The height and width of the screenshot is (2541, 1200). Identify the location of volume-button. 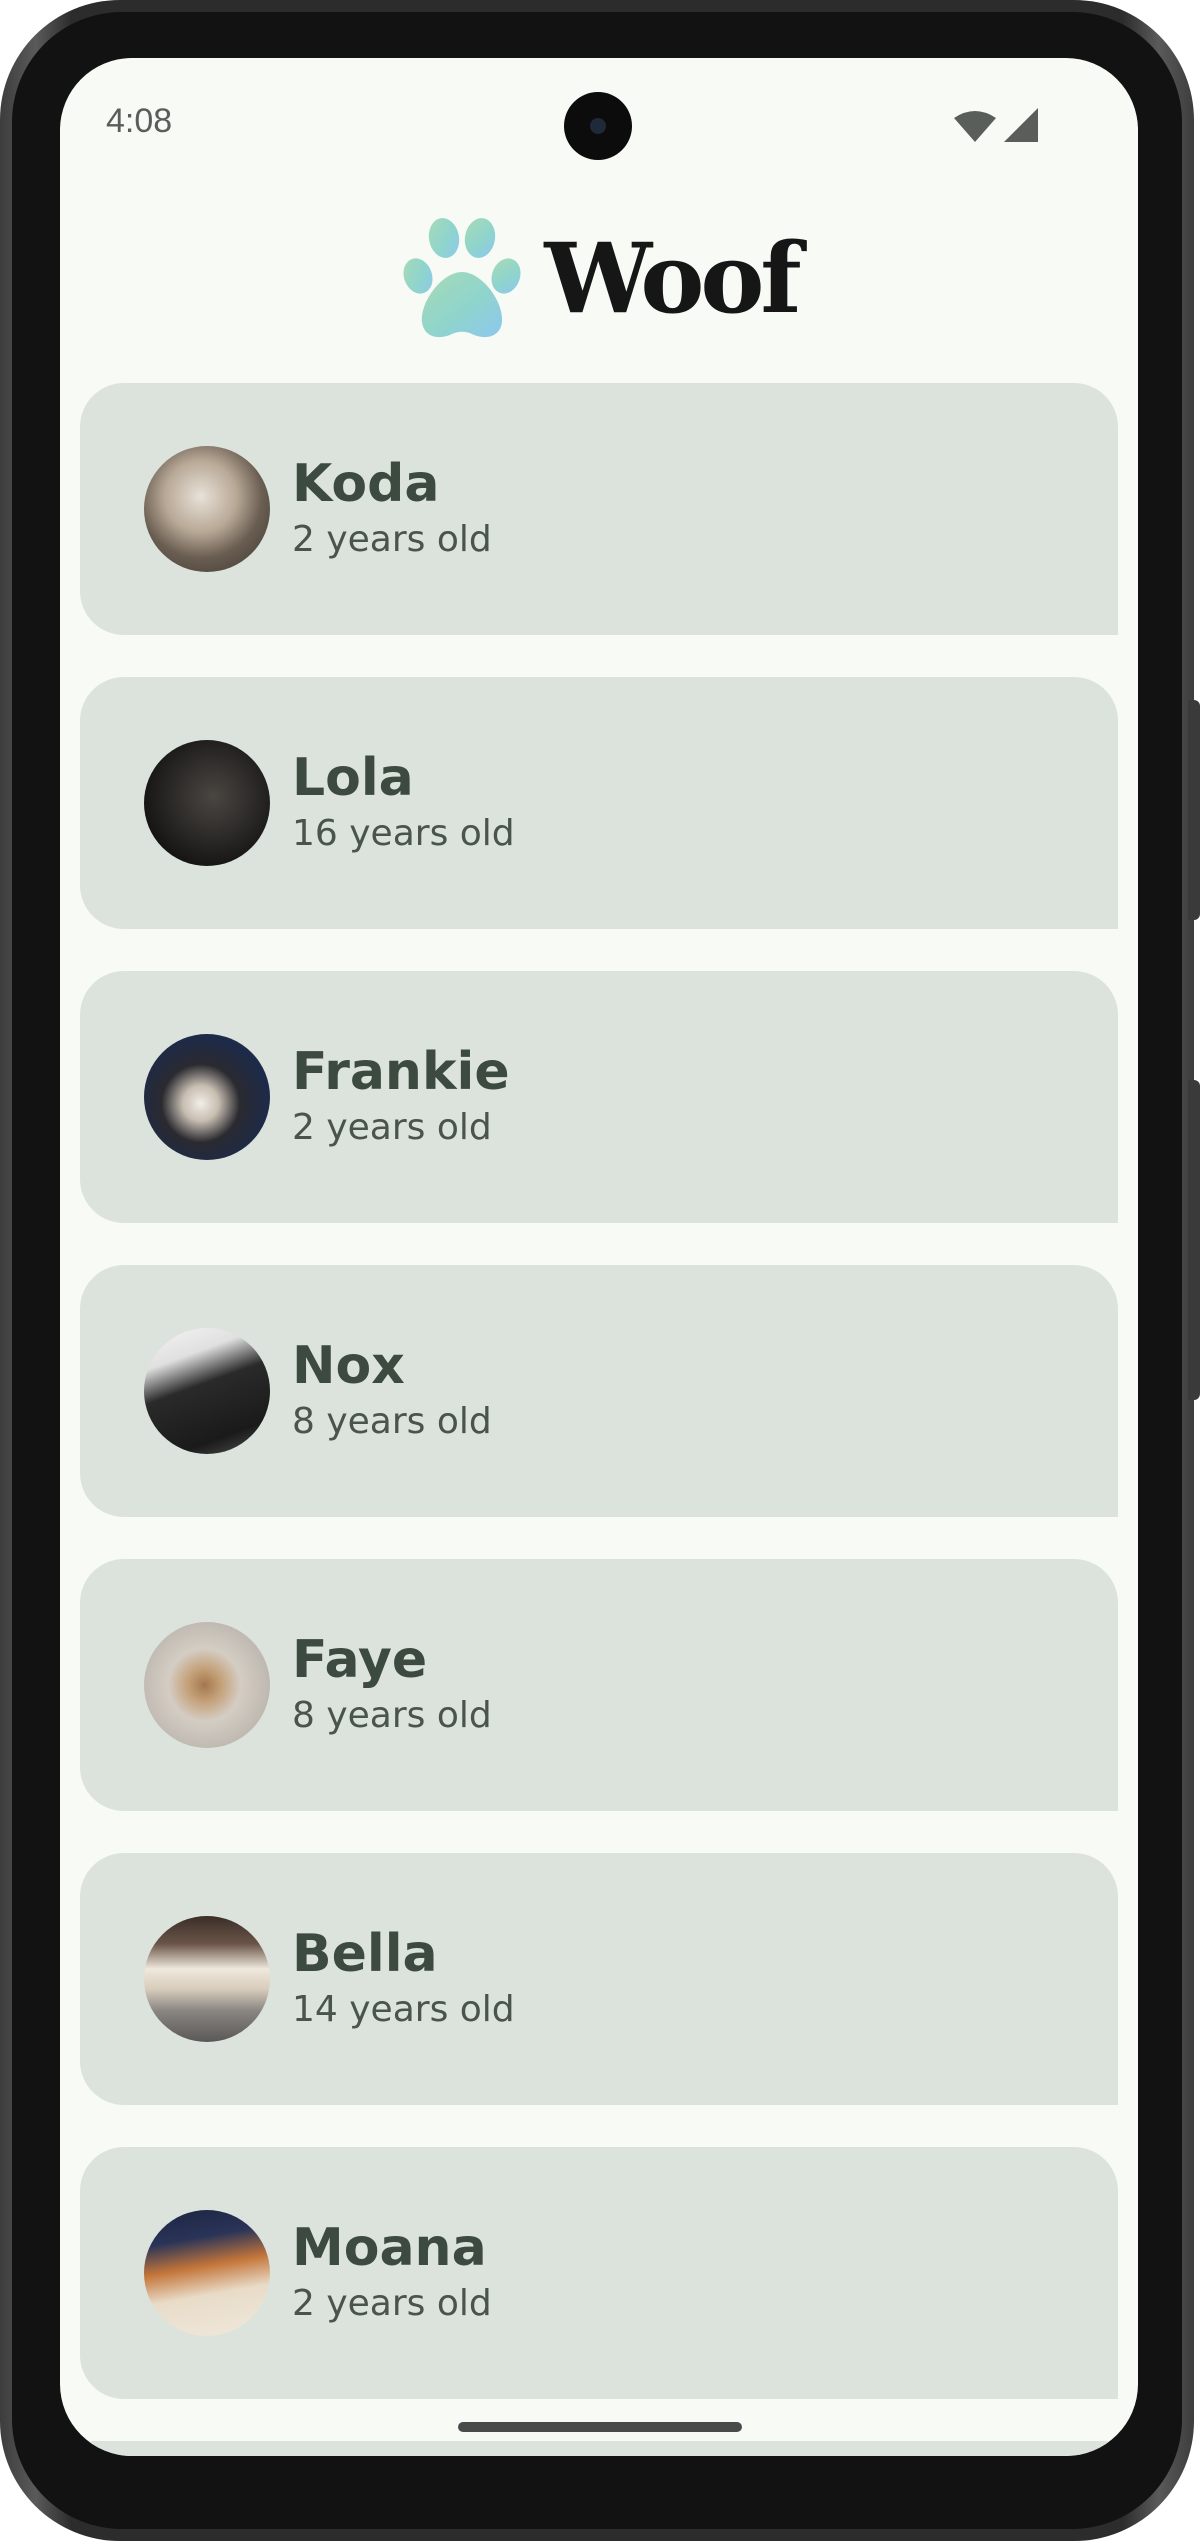
(1194, 1240).